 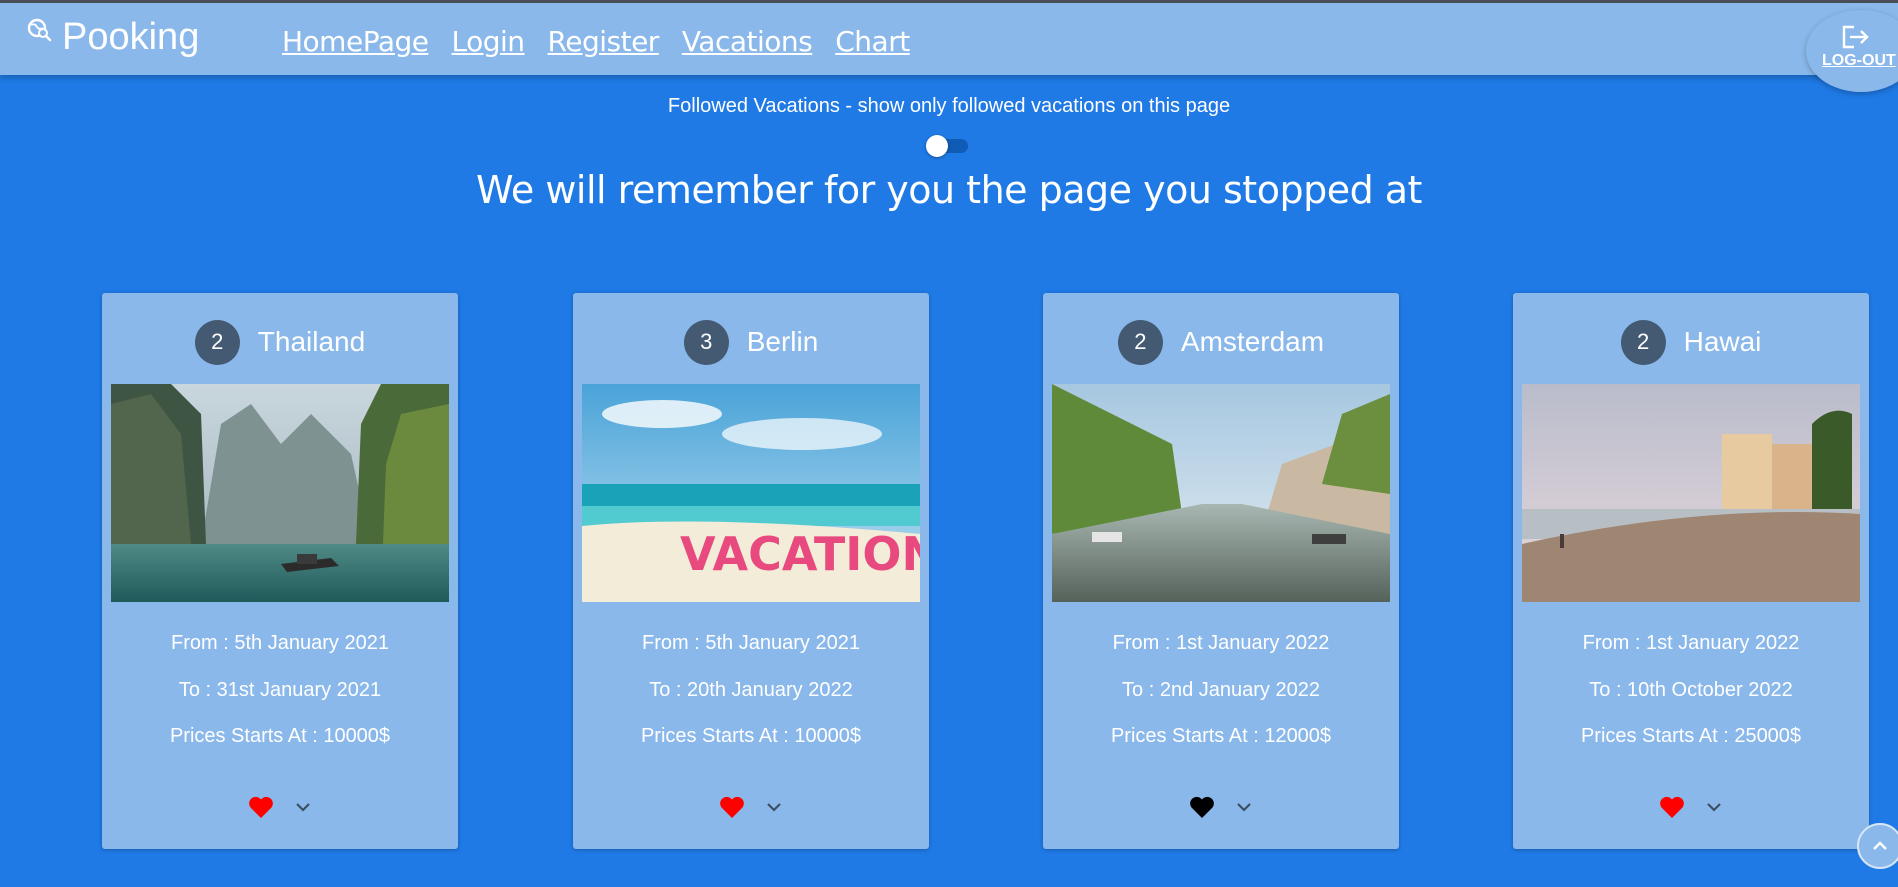 I want to click on vacation-photo-text: VACATION, so click(x=800, y=554).